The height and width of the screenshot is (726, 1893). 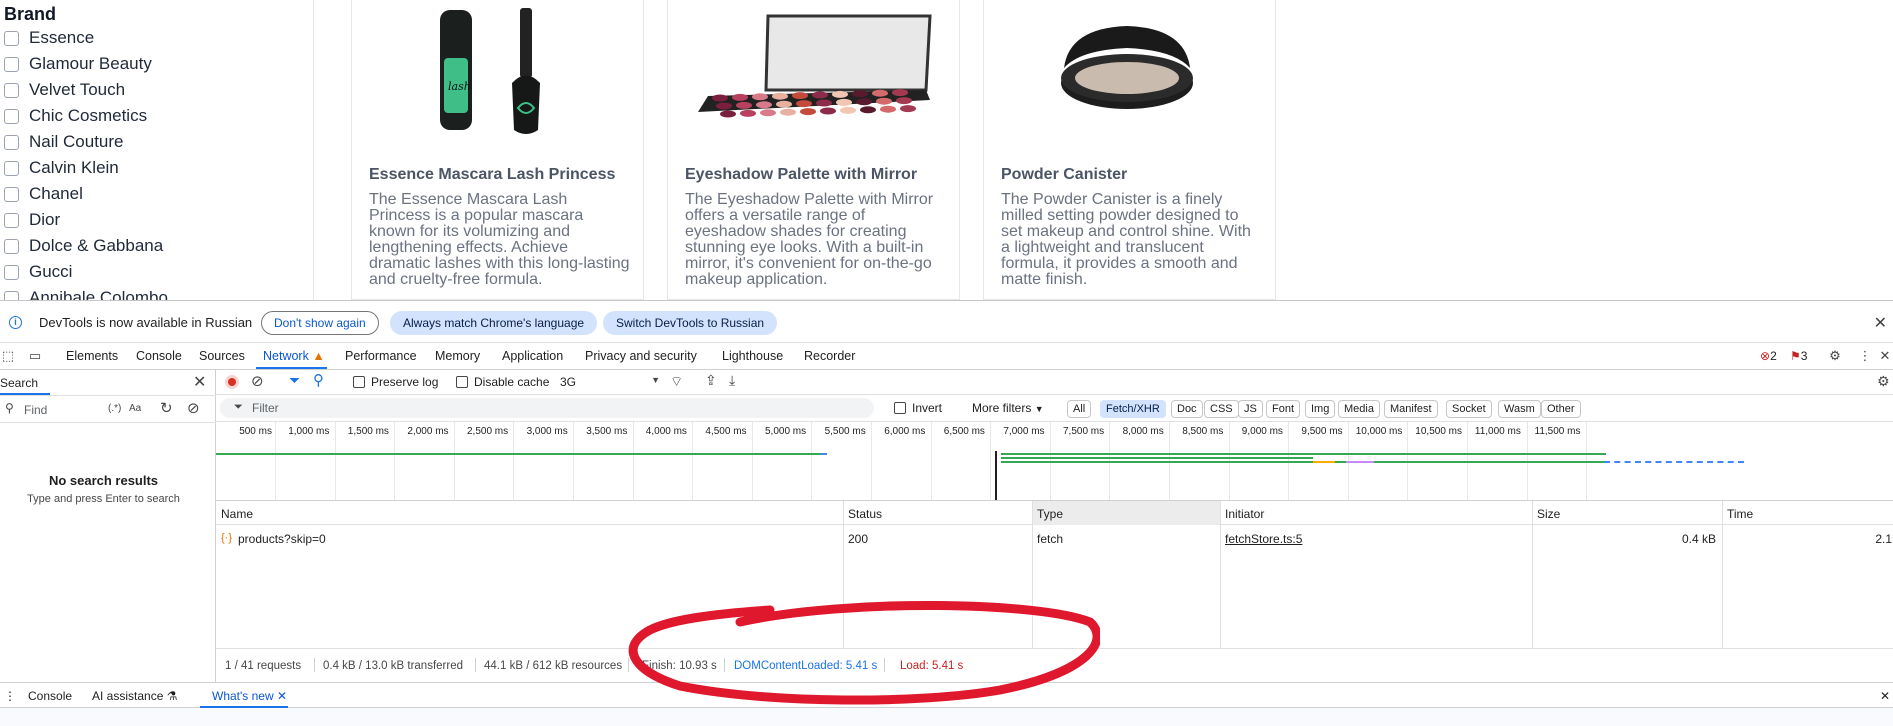 What do you see at coordinates (1519, 409) in the screenshot?
I see `filter-chip-wasm: Wasm` at bounding box center [1519, 409].